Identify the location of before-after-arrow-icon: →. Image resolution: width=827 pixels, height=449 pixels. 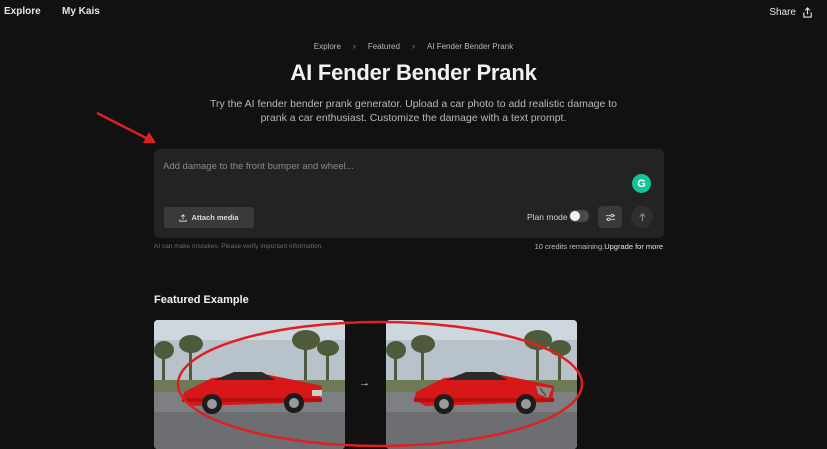
(364, 383).